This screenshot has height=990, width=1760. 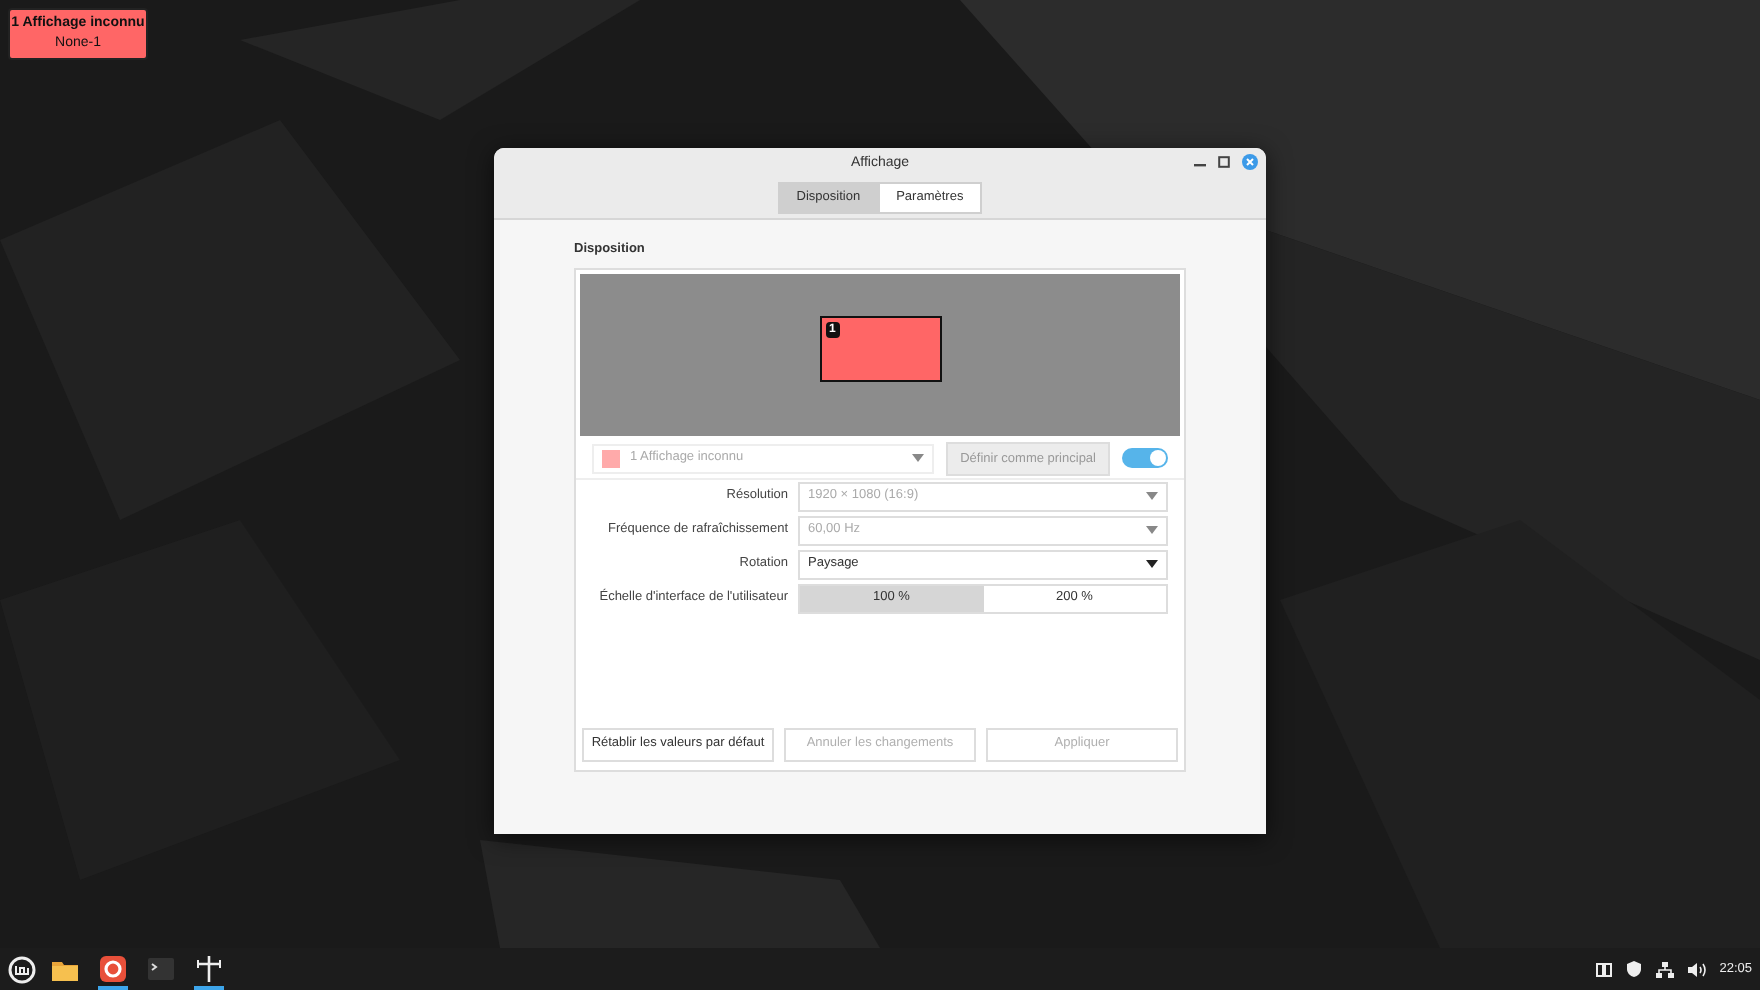 I want to click on menu-icon, so click(x=22, y=969).